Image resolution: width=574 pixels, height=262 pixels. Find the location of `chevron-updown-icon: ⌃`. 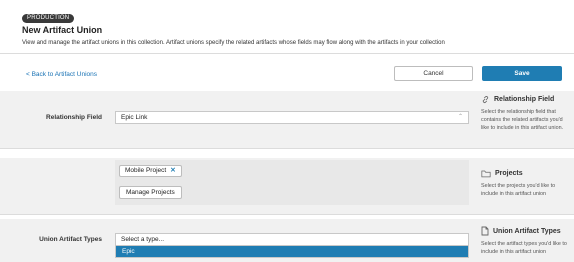

chevron-updown-icon: ⌃ is located at coordinates (460, 117).